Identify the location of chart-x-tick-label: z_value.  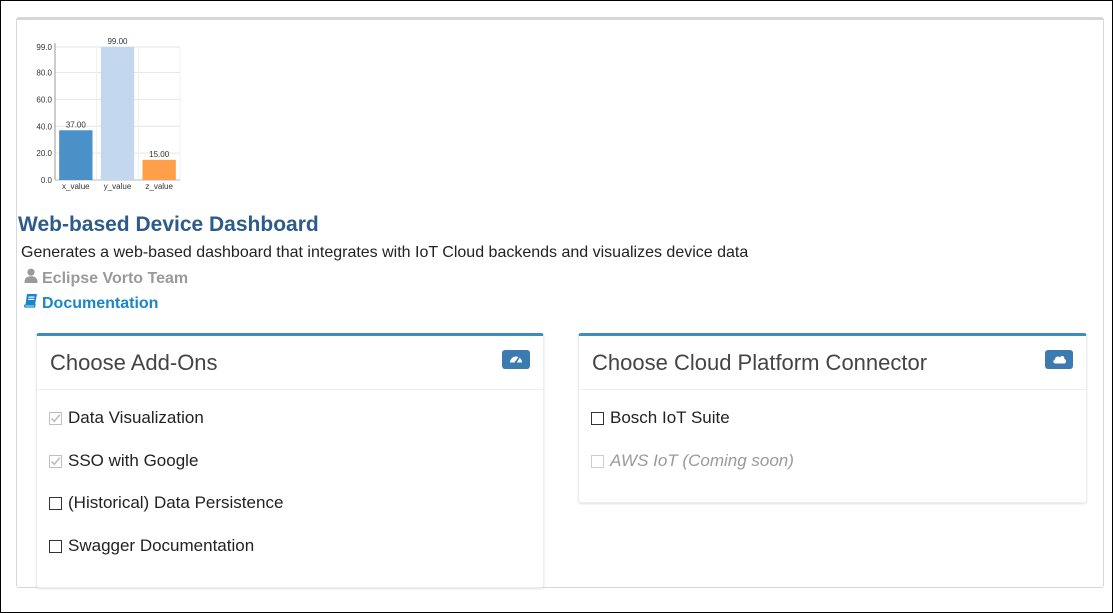
(159, 186).